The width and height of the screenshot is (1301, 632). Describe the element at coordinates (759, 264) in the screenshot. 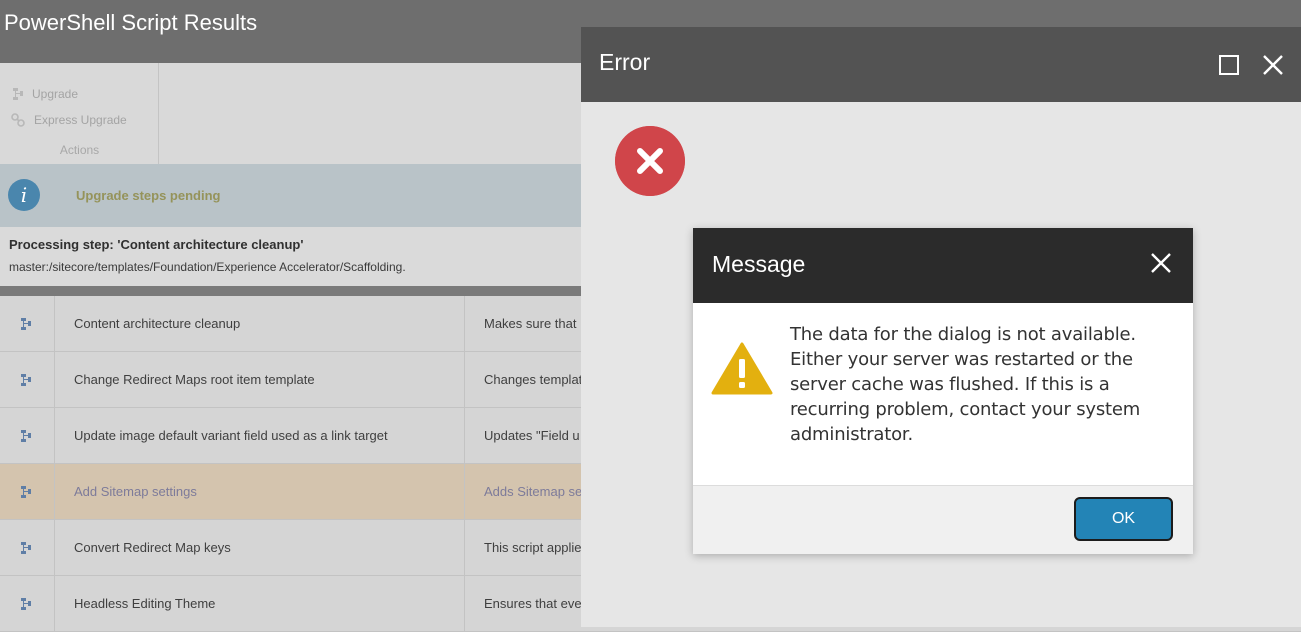

I see `message-dialog-title: Message` at that location.